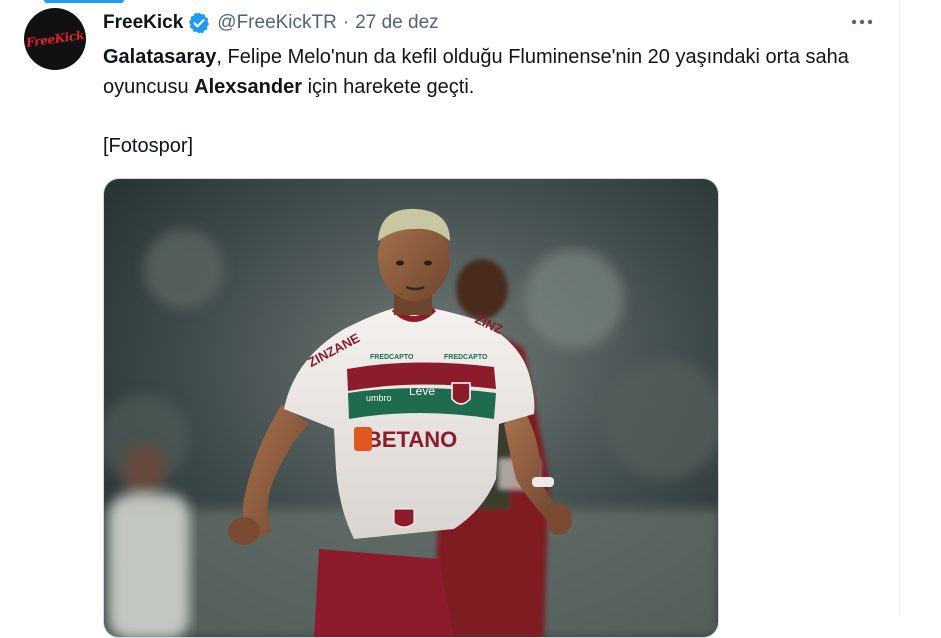  Describe the element at coordinates (277, 23) in the screenshot. I see `user-handle: @FreeKickTR` at that location.